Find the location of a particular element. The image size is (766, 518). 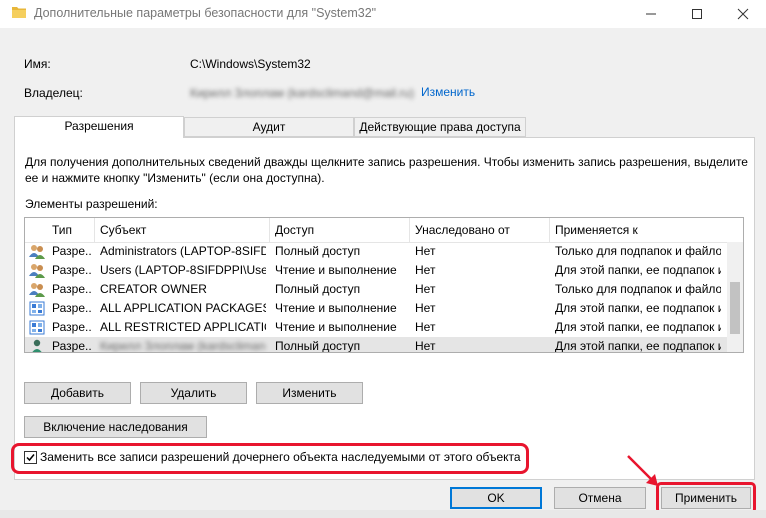

remove-button: Удалить is located at coordinates (193, 393).